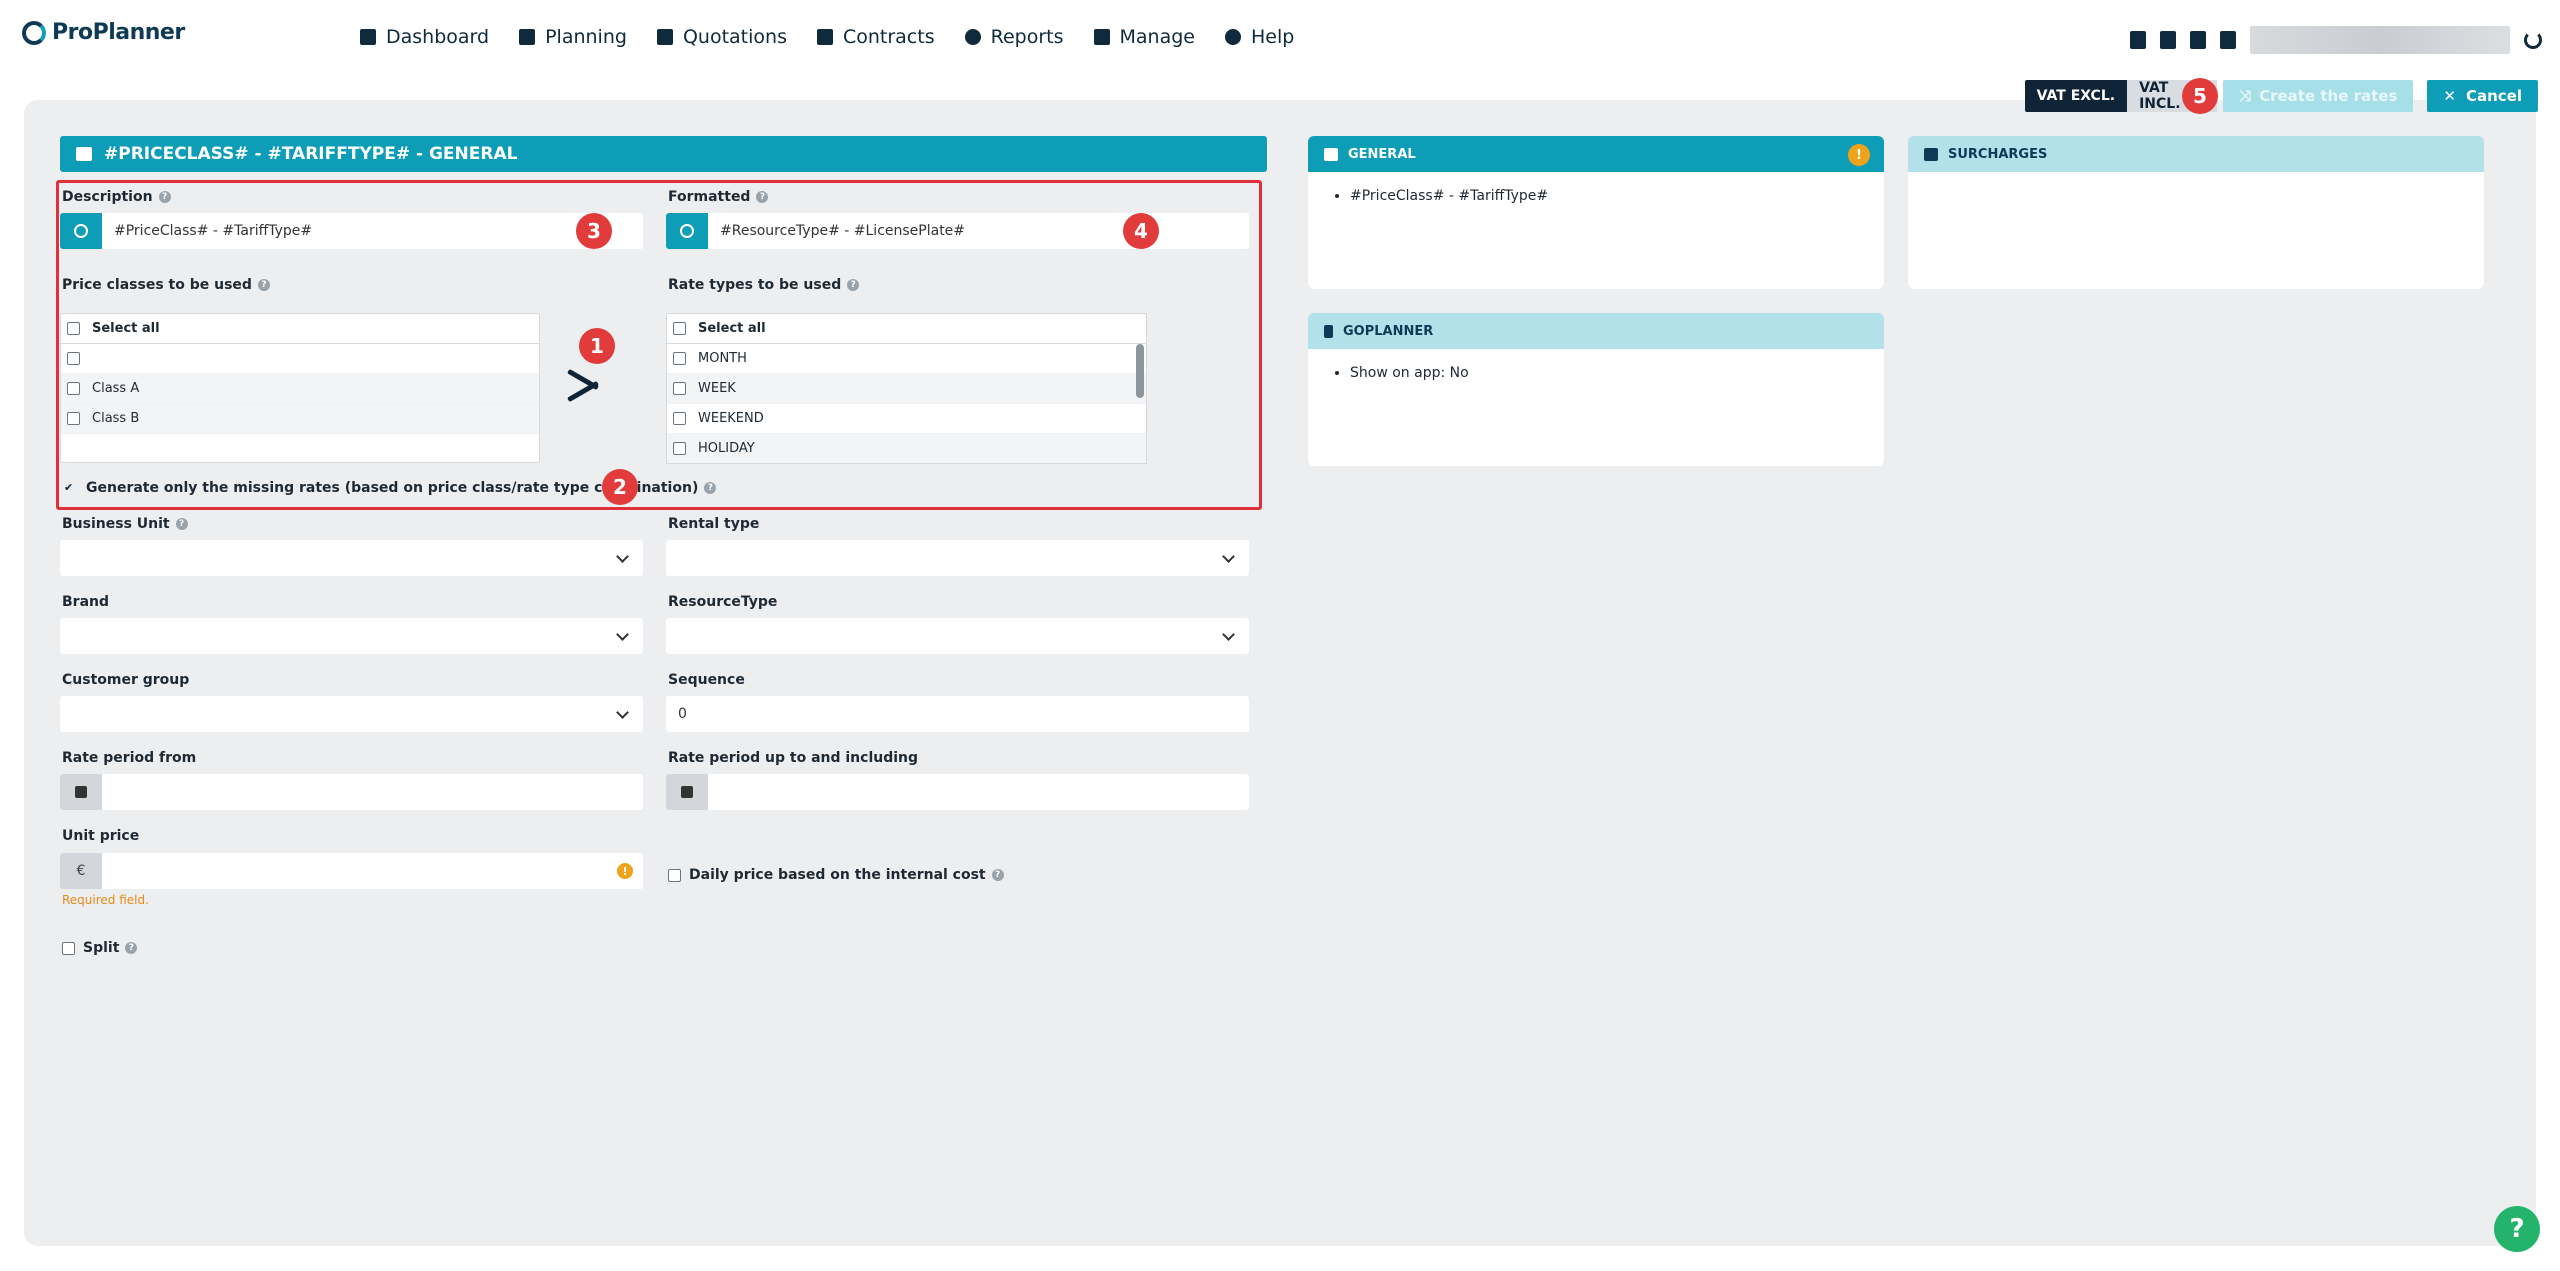 This screenshot has width=2560, height=1271. I want to click on formatted-field: #ResourceType# - #LicensePlate#, so click(957, 231).